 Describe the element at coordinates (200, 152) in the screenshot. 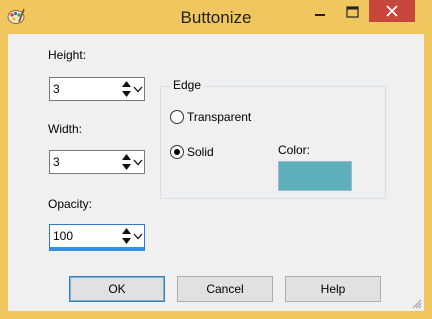

I see `solid-label: Solid` at that location.